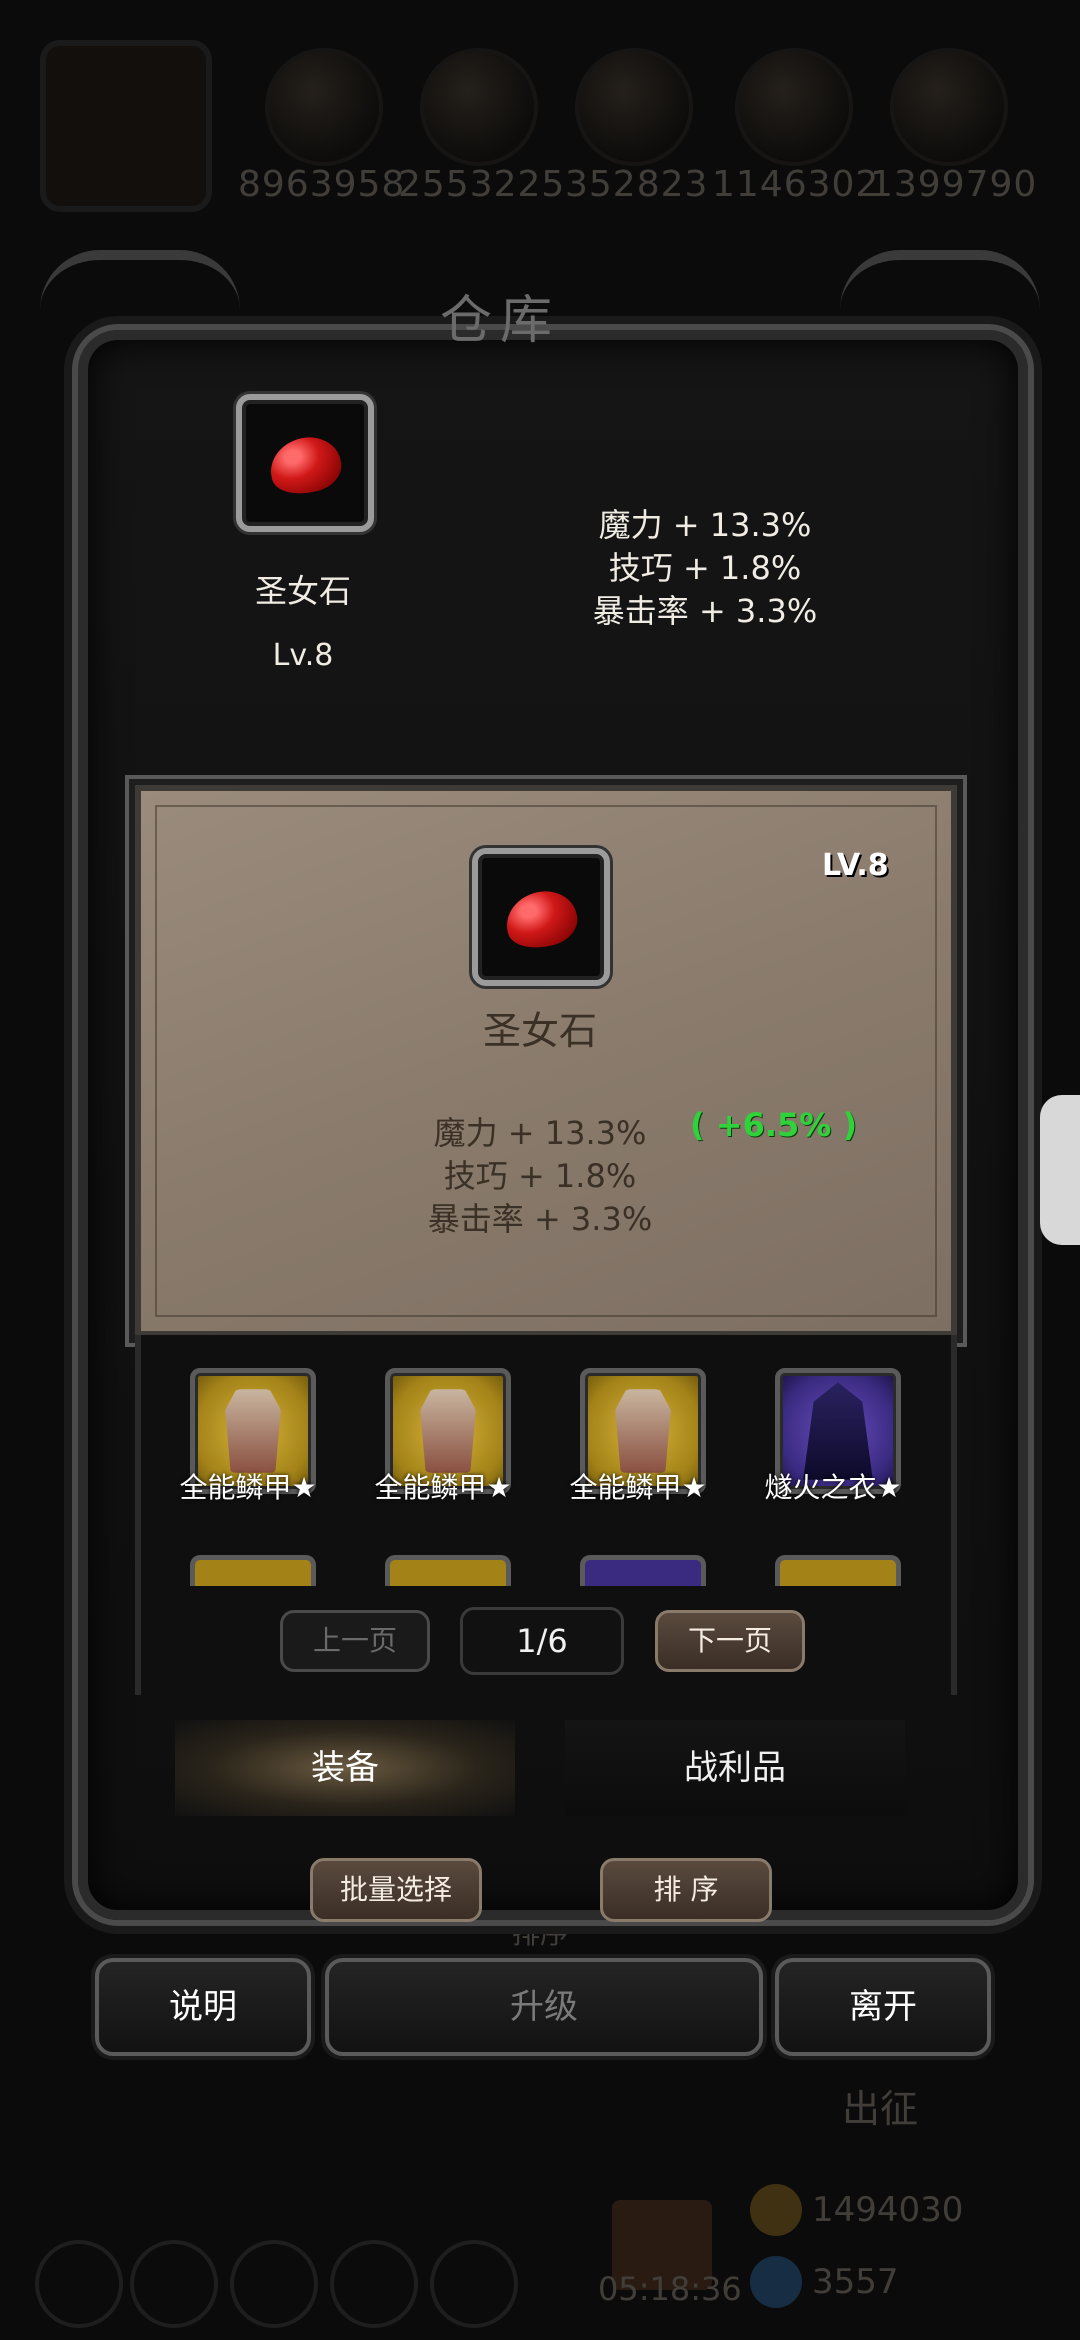 The width and height of the screenshot is (1080, 2340). What do you see at coordinates (396, 1890) in the screenshot?
I see `batch-select-button: 批量选择` at bounding box center [396, 1890].